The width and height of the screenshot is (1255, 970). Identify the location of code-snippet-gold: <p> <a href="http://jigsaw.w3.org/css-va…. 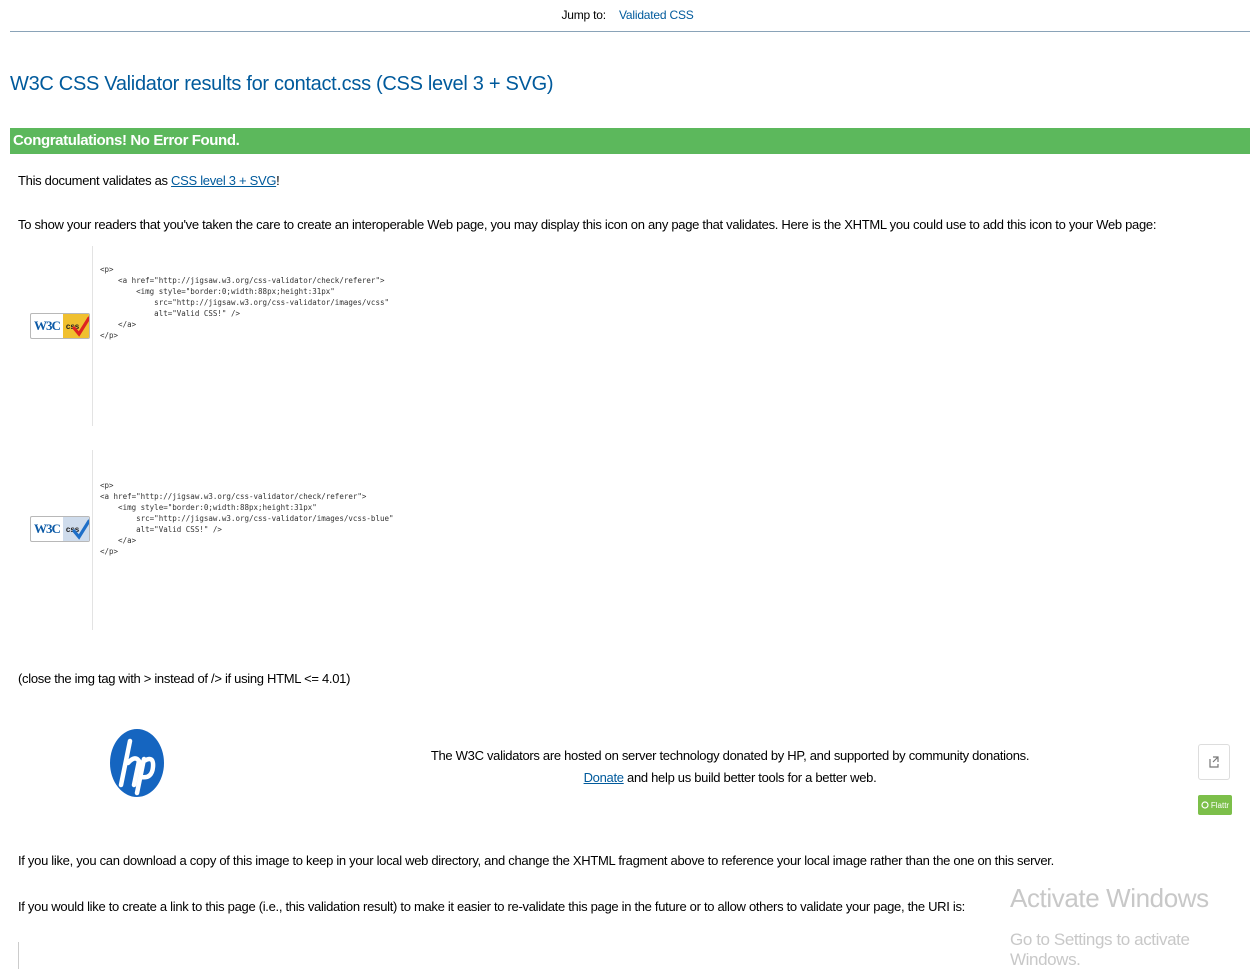
(244, 302).